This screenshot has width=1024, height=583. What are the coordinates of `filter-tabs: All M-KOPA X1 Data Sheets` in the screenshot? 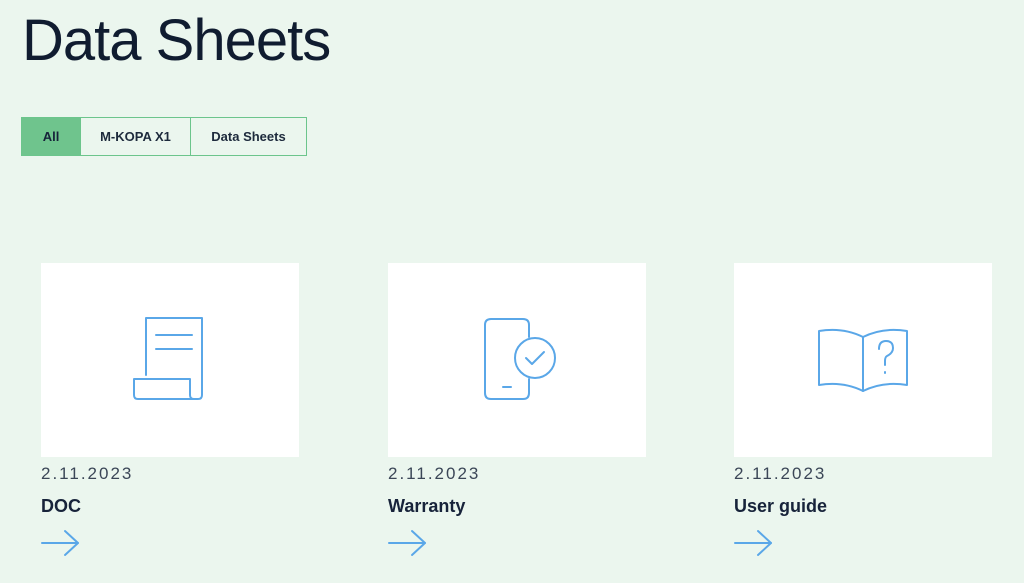 It's located at (164, 136).